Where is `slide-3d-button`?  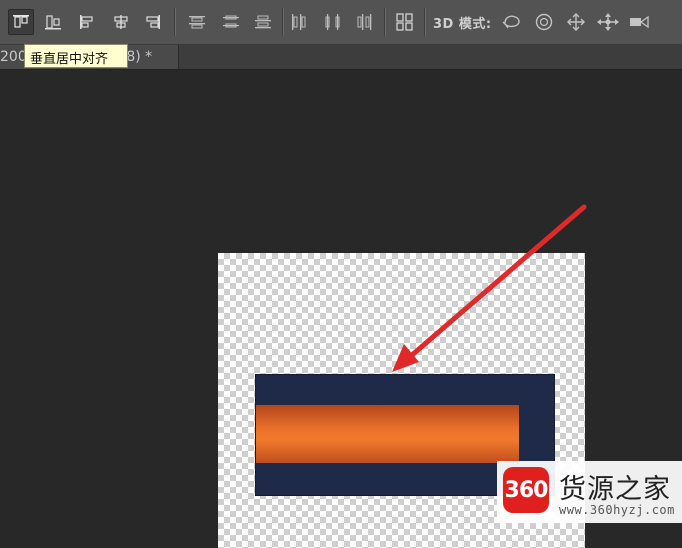
slide-3d-button is located at coordinates (608, 22).